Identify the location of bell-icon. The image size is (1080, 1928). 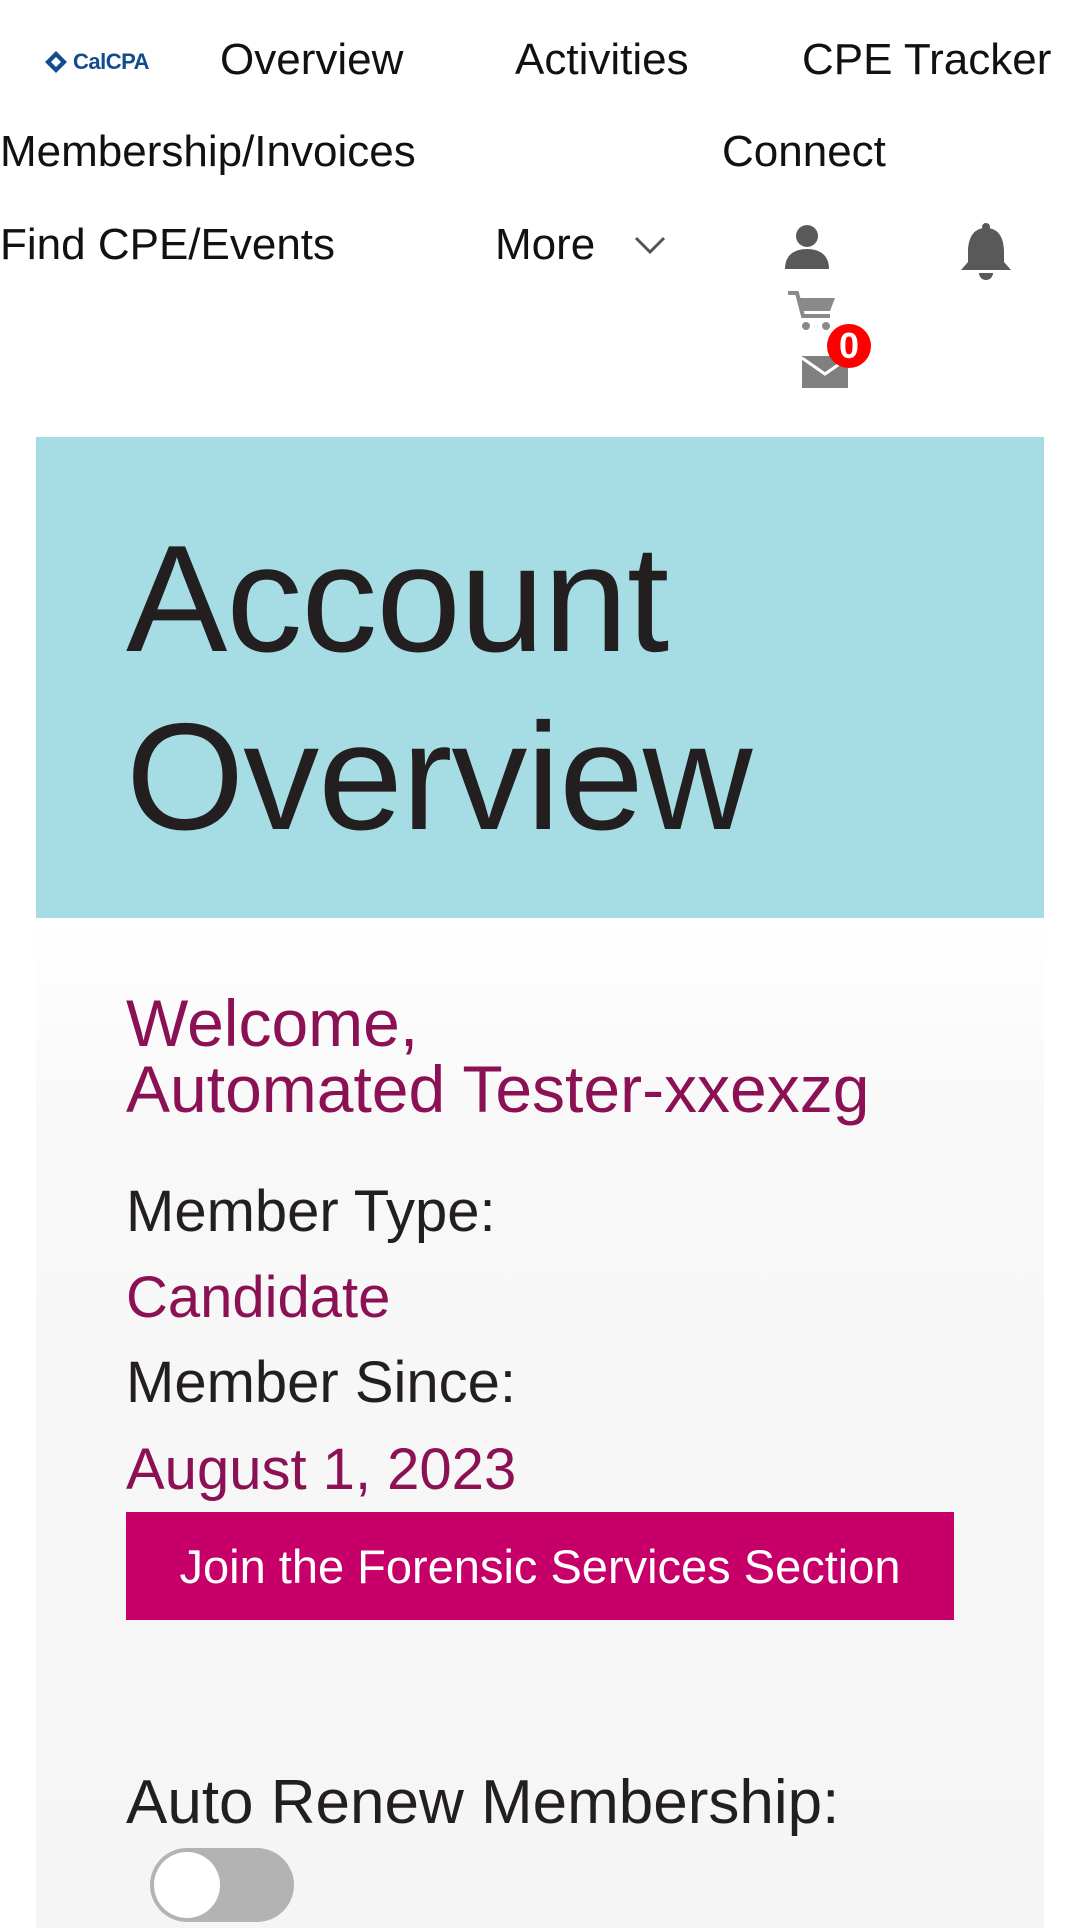
(986, 252).